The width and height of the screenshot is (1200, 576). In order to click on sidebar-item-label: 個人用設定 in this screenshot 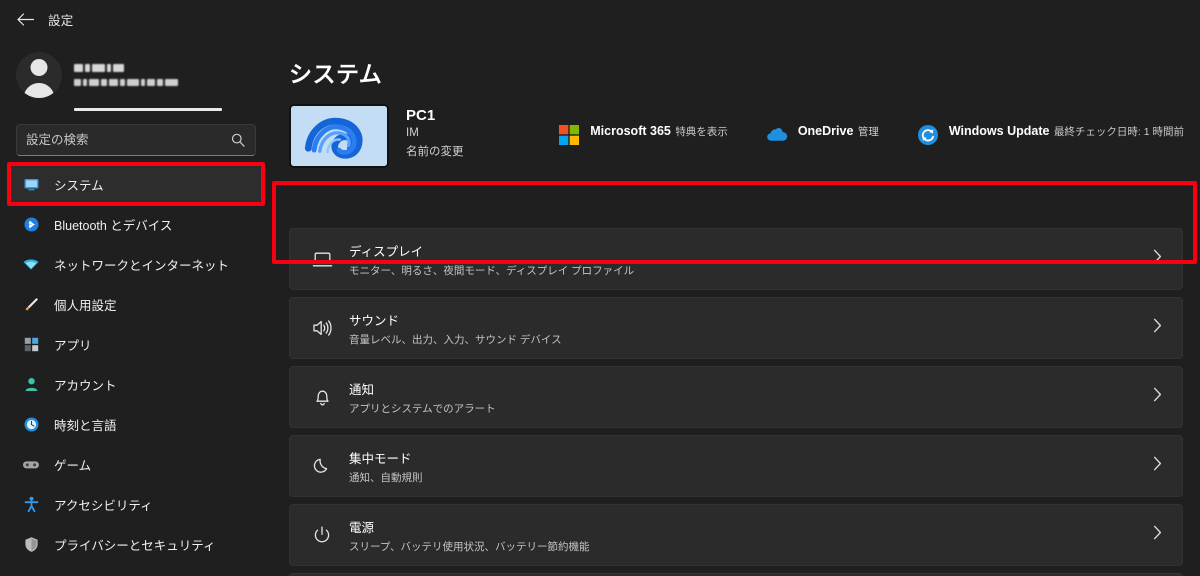, I will do `click(85, 305)`.